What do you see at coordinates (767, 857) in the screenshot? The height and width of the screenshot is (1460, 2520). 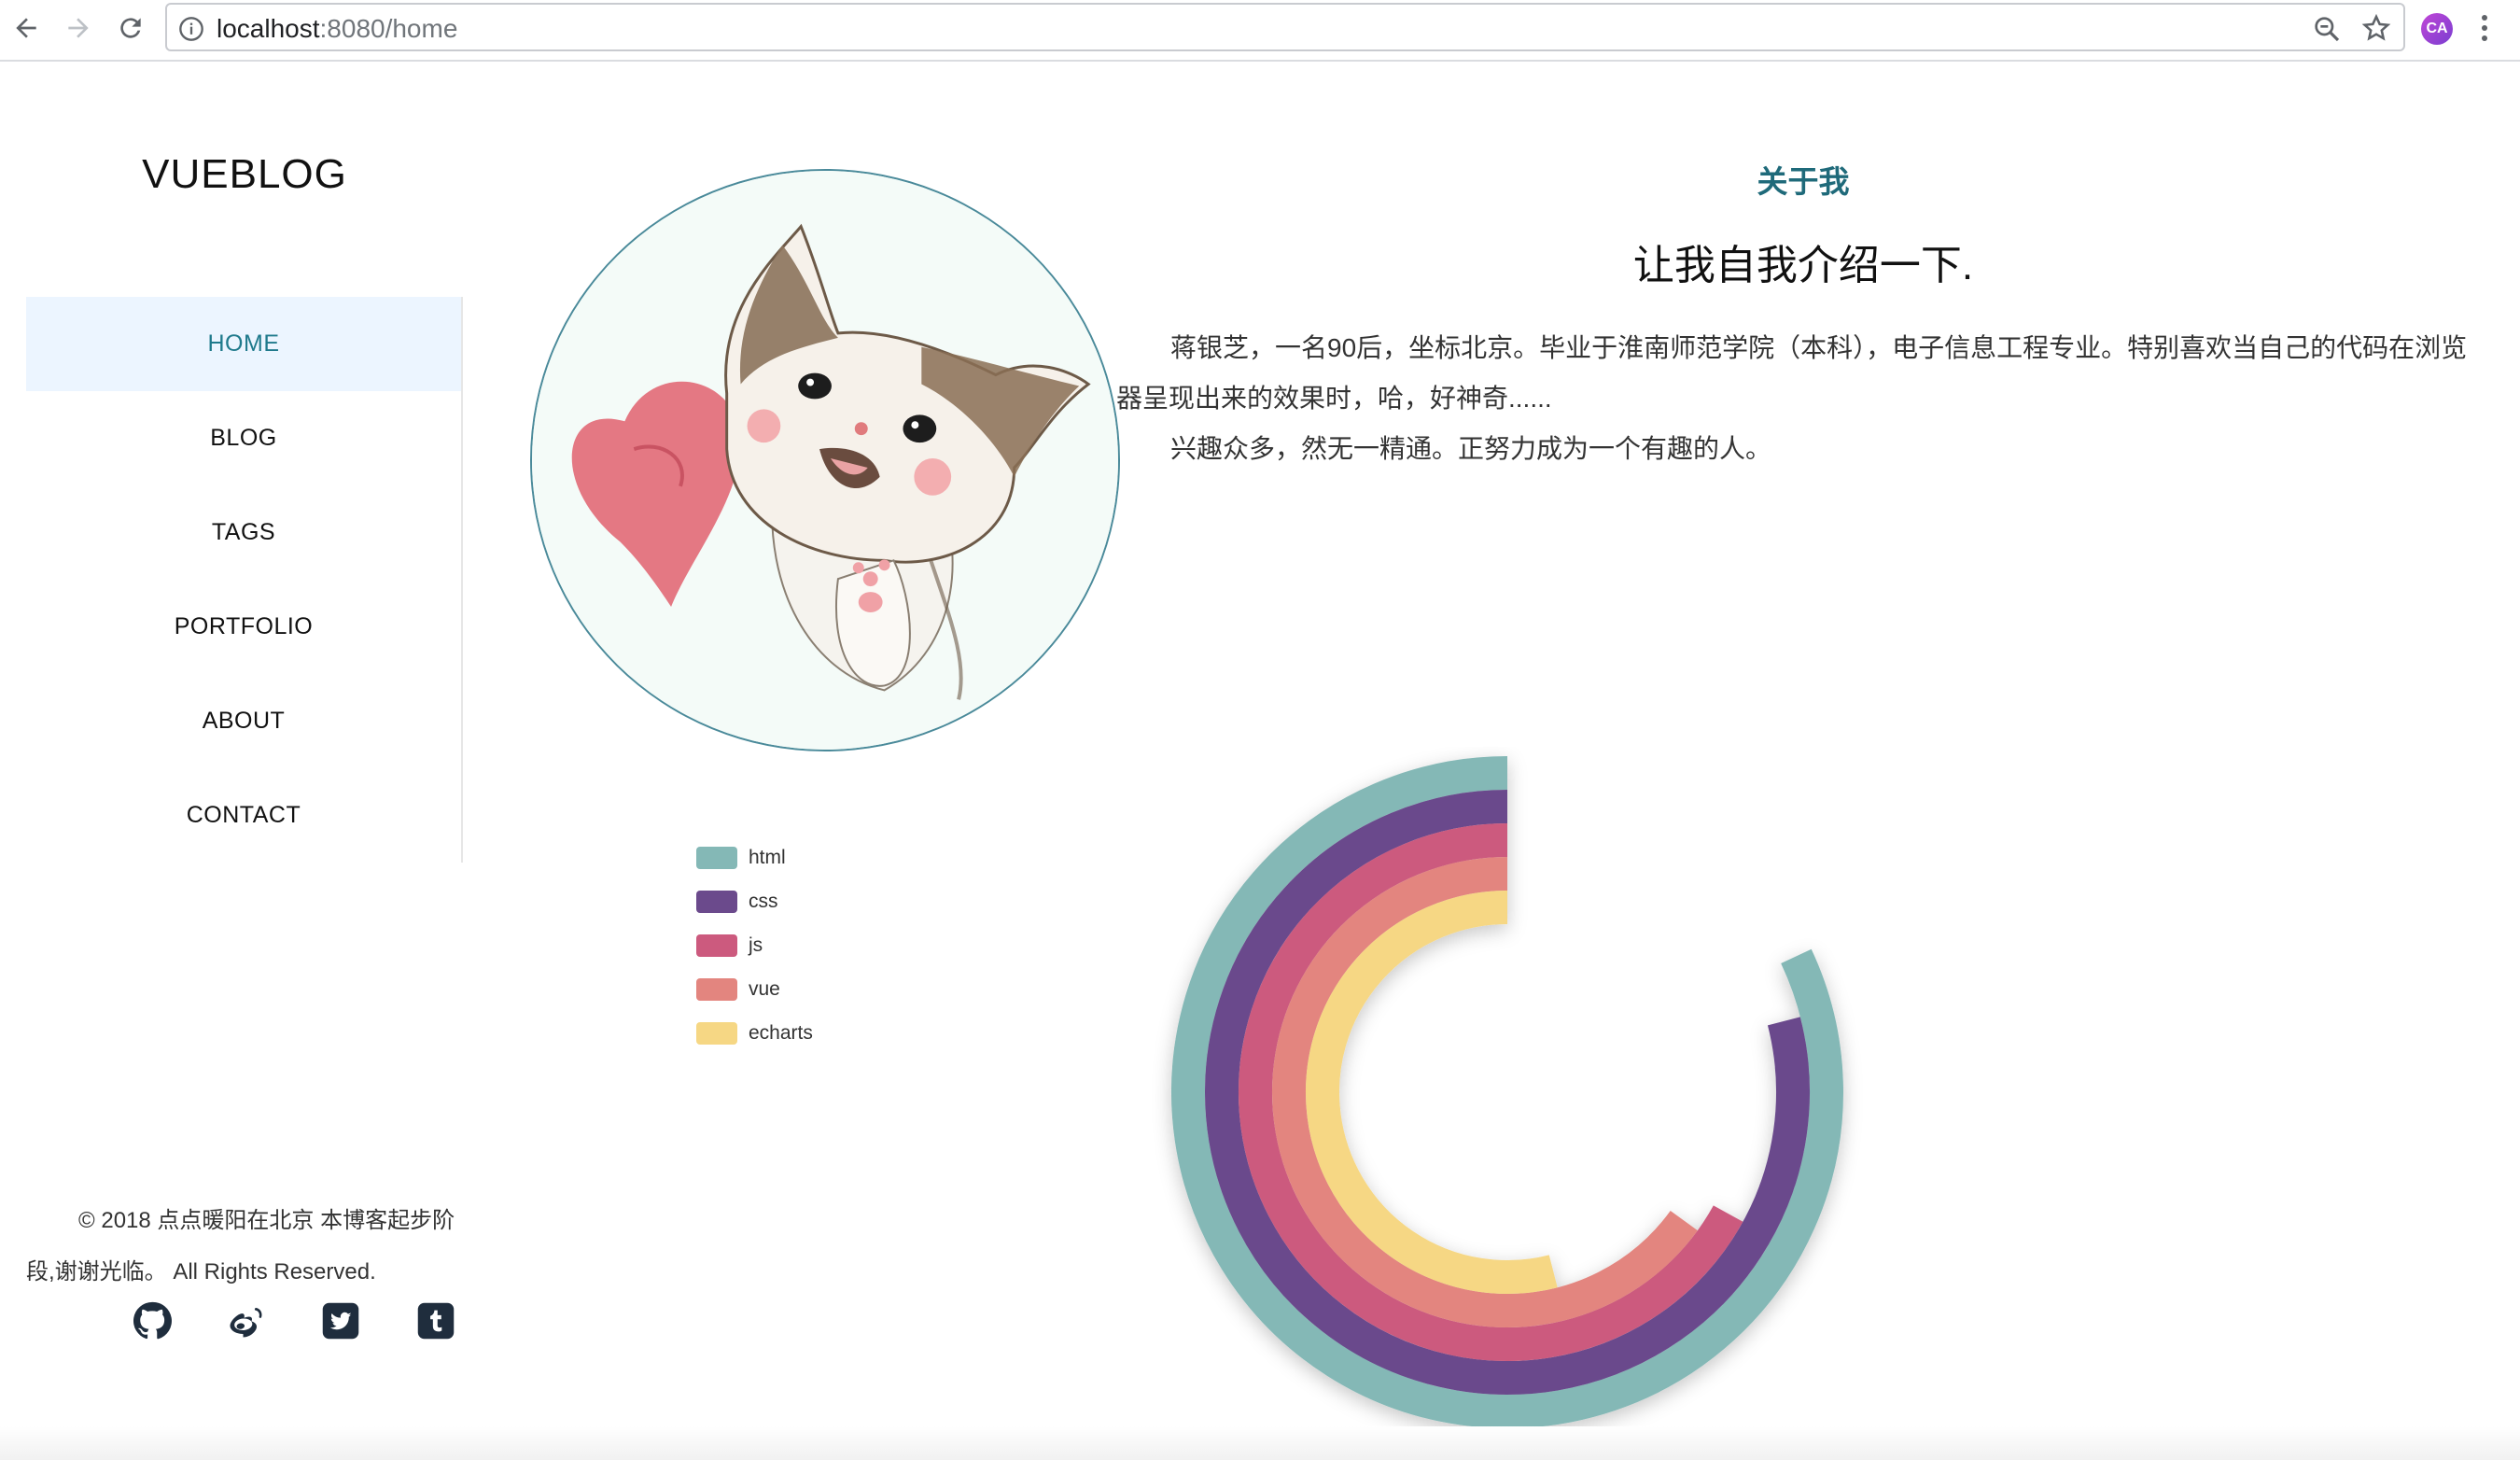 I see `legend-label: html` at bounding box center [767, 857].